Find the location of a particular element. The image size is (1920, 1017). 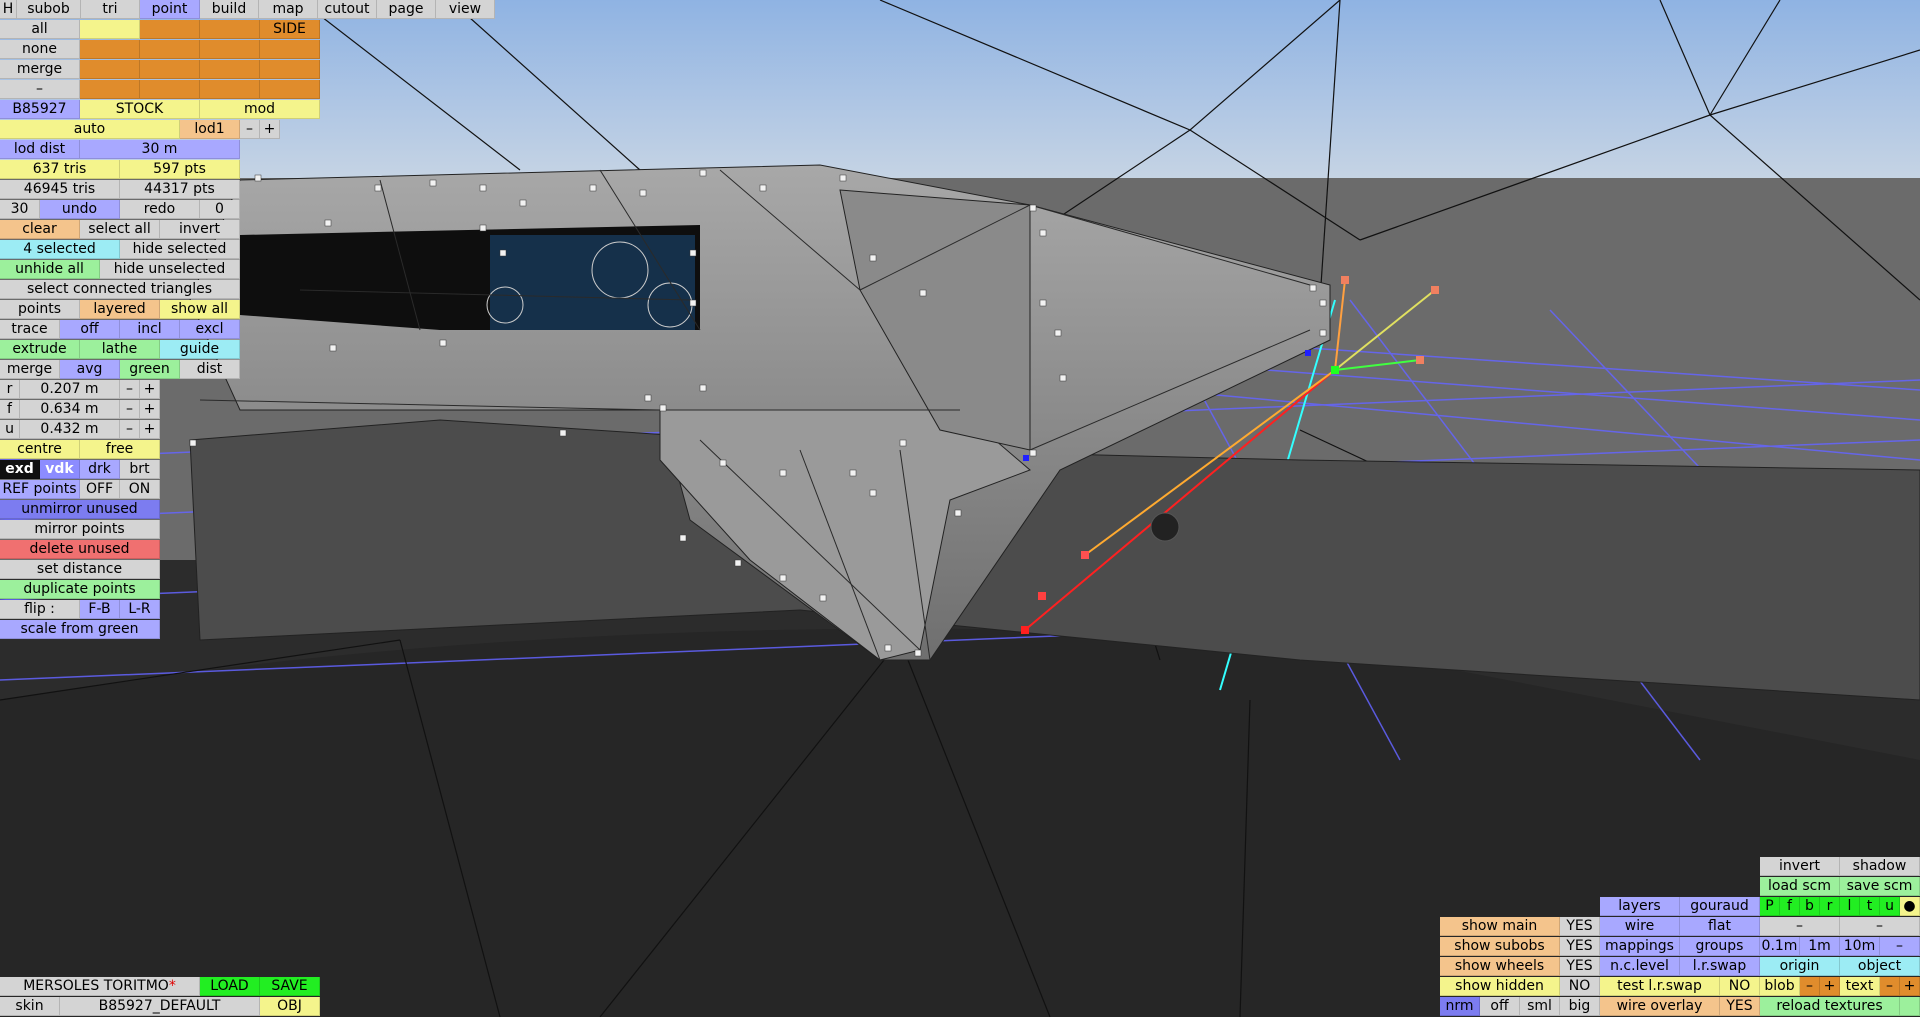

text-increase-button: + is located at coordinates (1910, 986).